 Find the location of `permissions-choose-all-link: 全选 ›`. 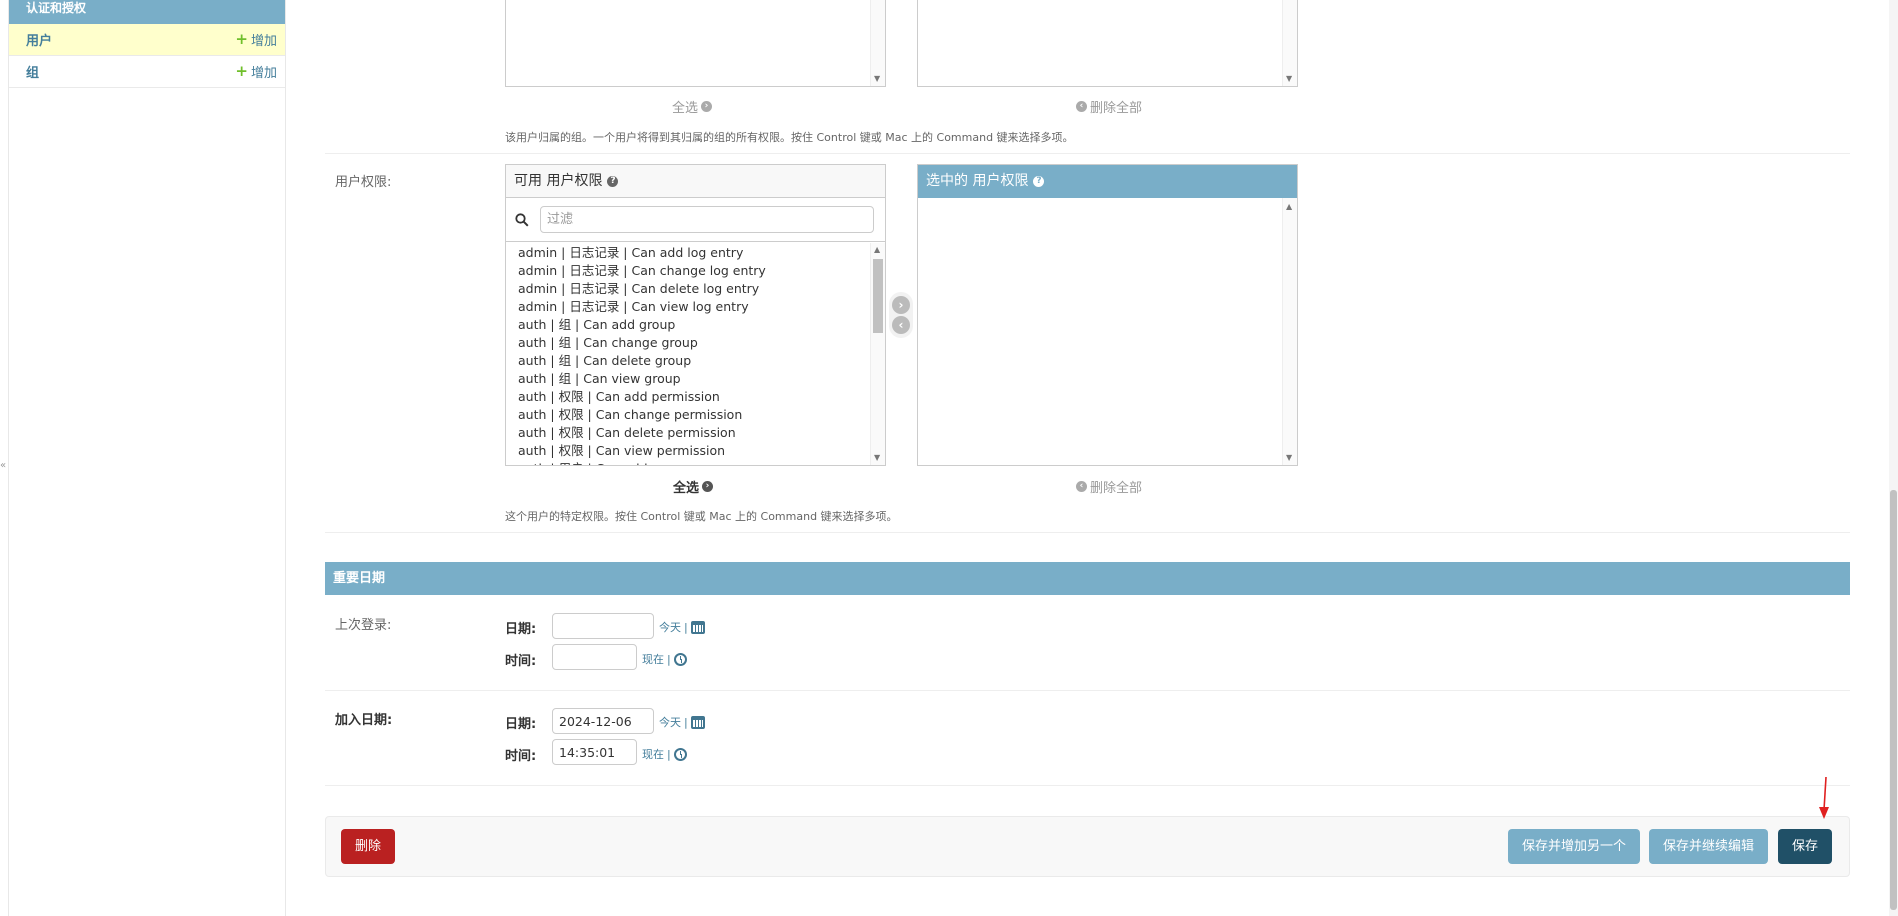

permissions-choose-all-link: 全选 › is located at coordinates (693, 486).